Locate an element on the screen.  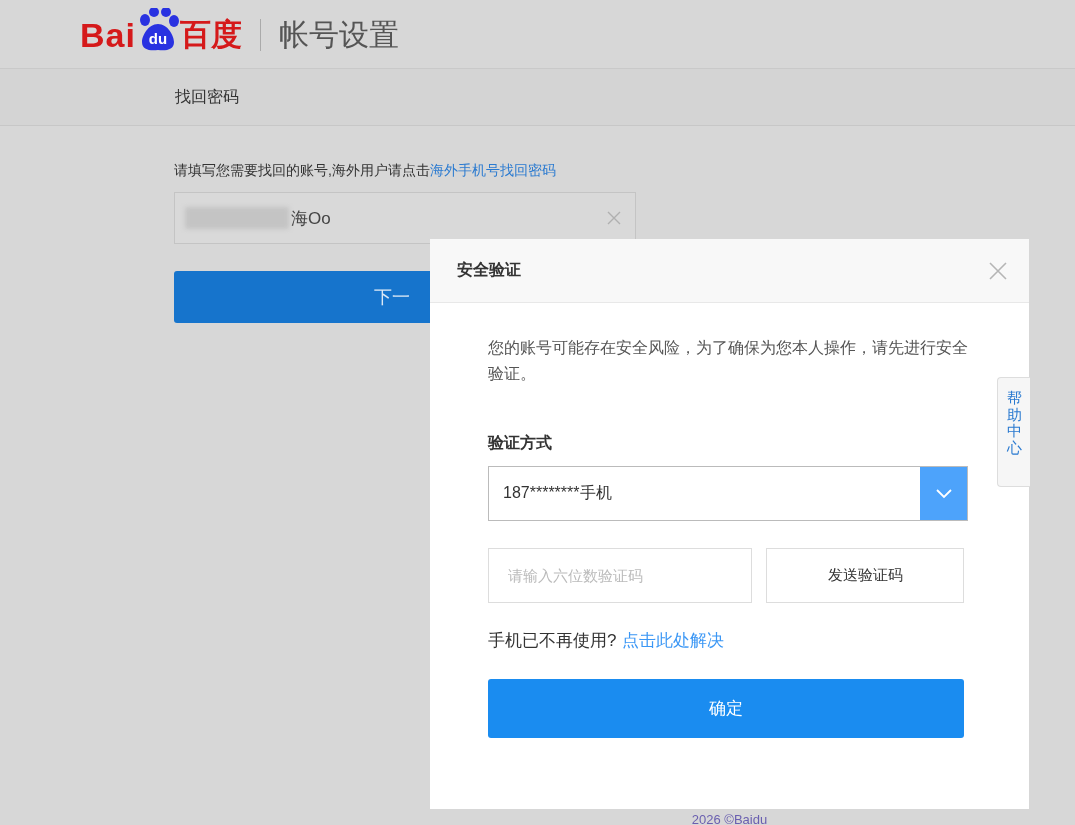
instruction-text: 请填写您需要找回的账号,海外用户请点击海外手机号找回密码 is located at coordinates (365, 171).